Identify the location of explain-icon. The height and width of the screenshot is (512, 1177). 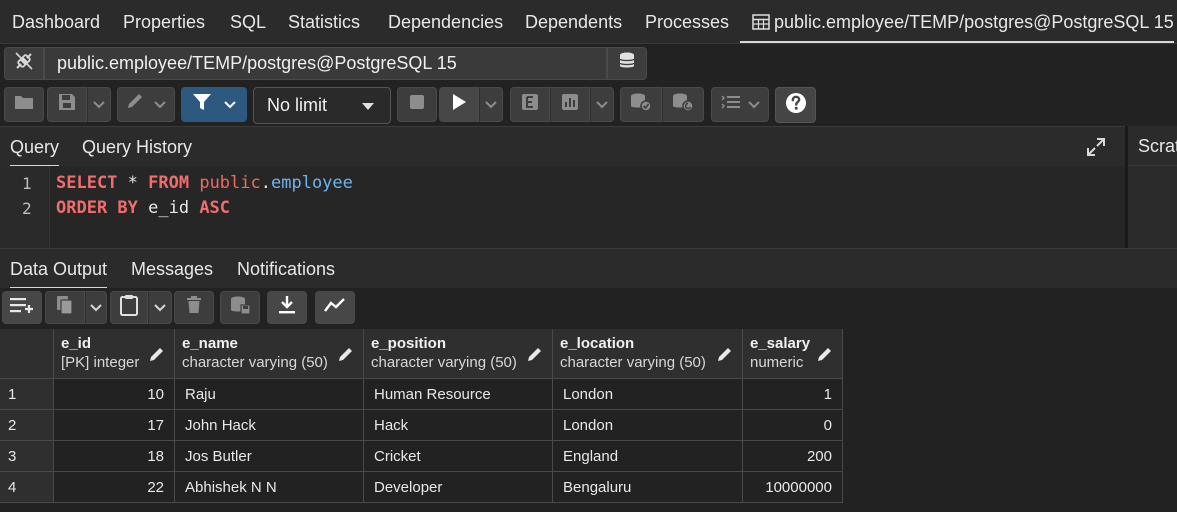
(530, 104).